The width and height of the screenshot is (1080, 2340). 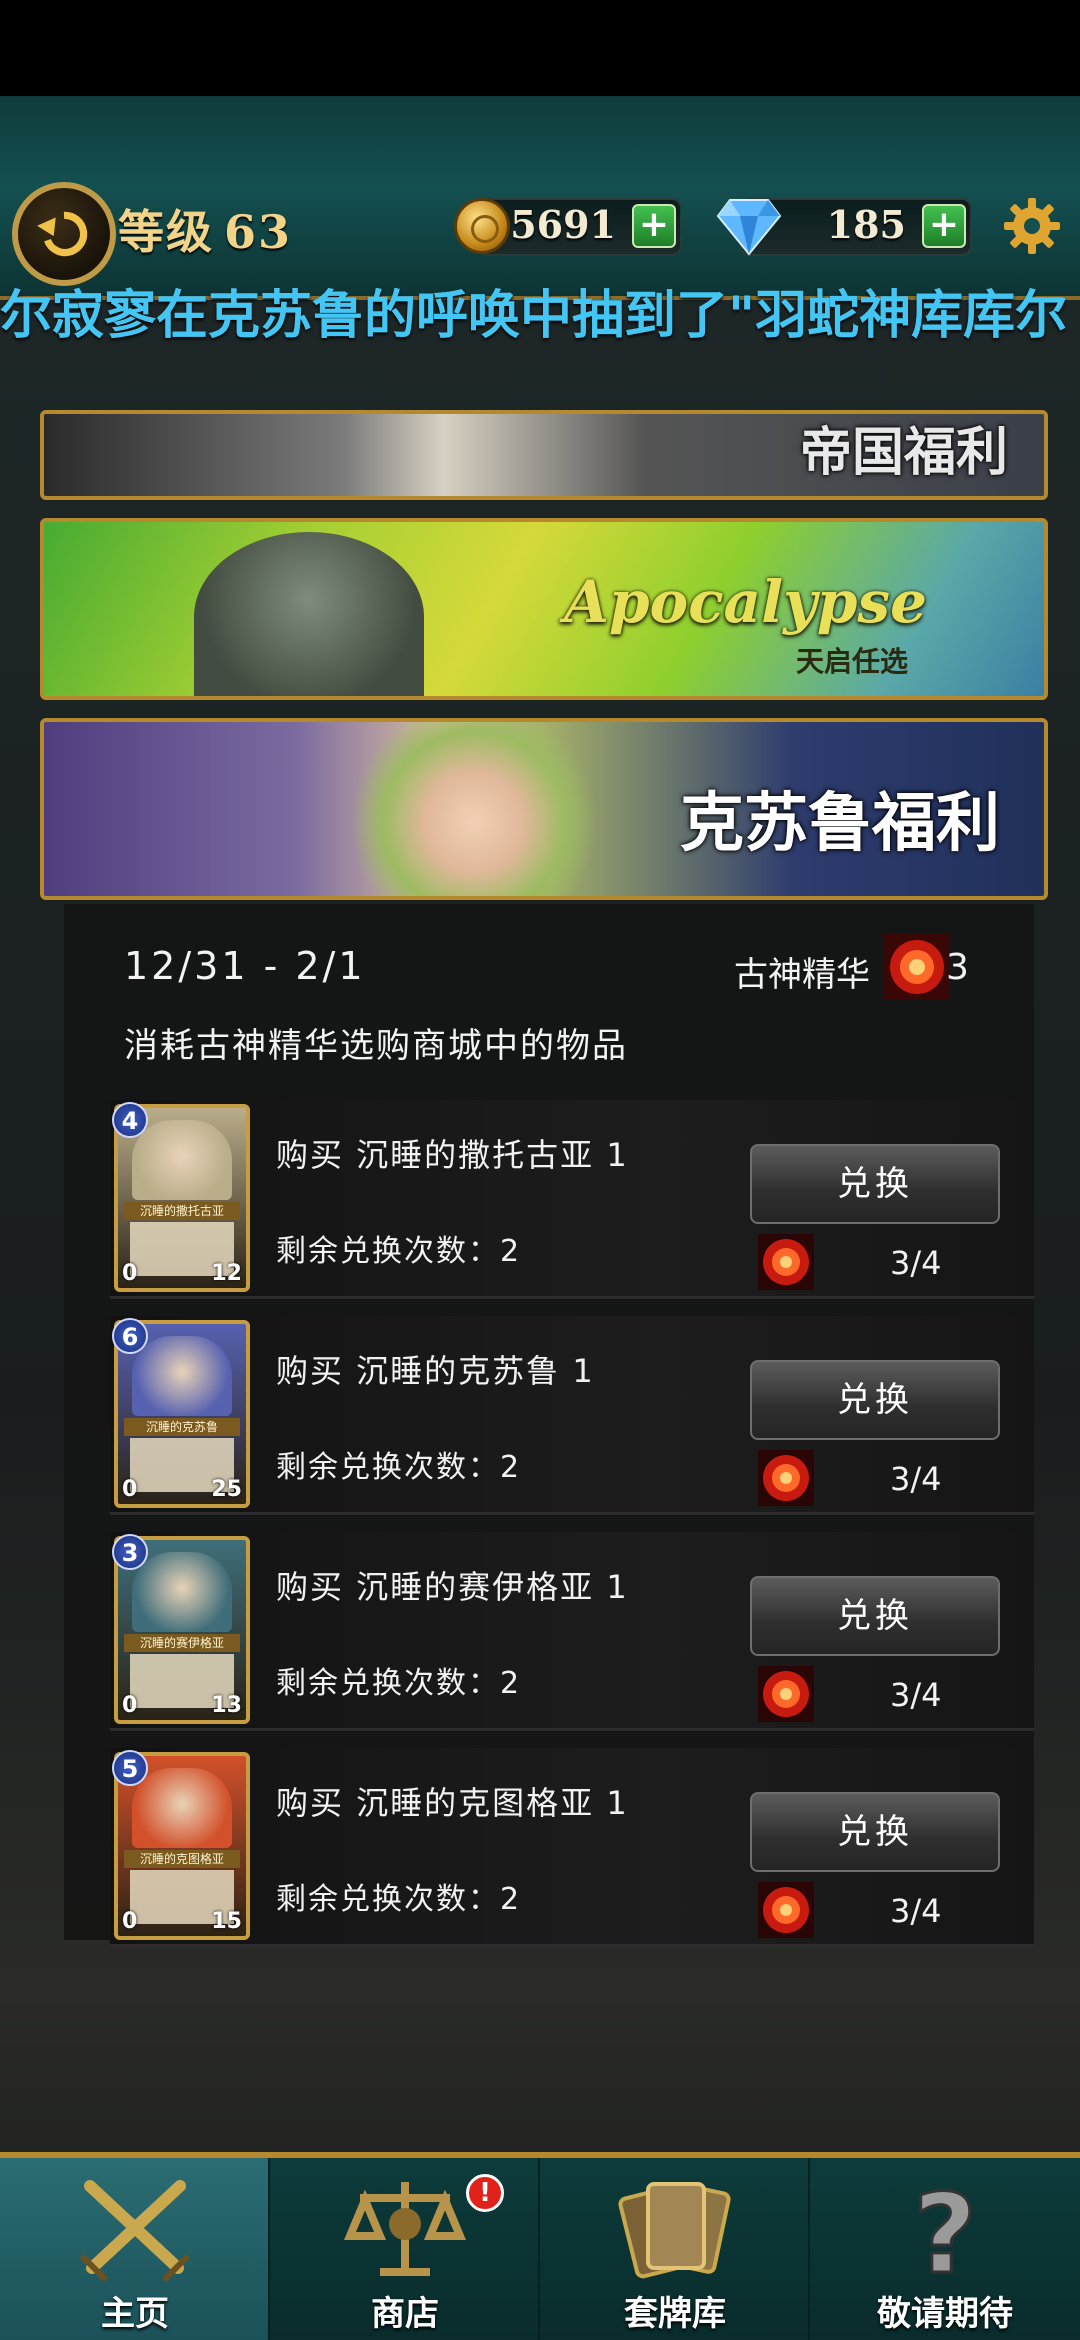 What do you see at coordinates (130, 1552) in the screenshot?
I see `card-cost-badge: 3` at bounding box center [130, 1552].